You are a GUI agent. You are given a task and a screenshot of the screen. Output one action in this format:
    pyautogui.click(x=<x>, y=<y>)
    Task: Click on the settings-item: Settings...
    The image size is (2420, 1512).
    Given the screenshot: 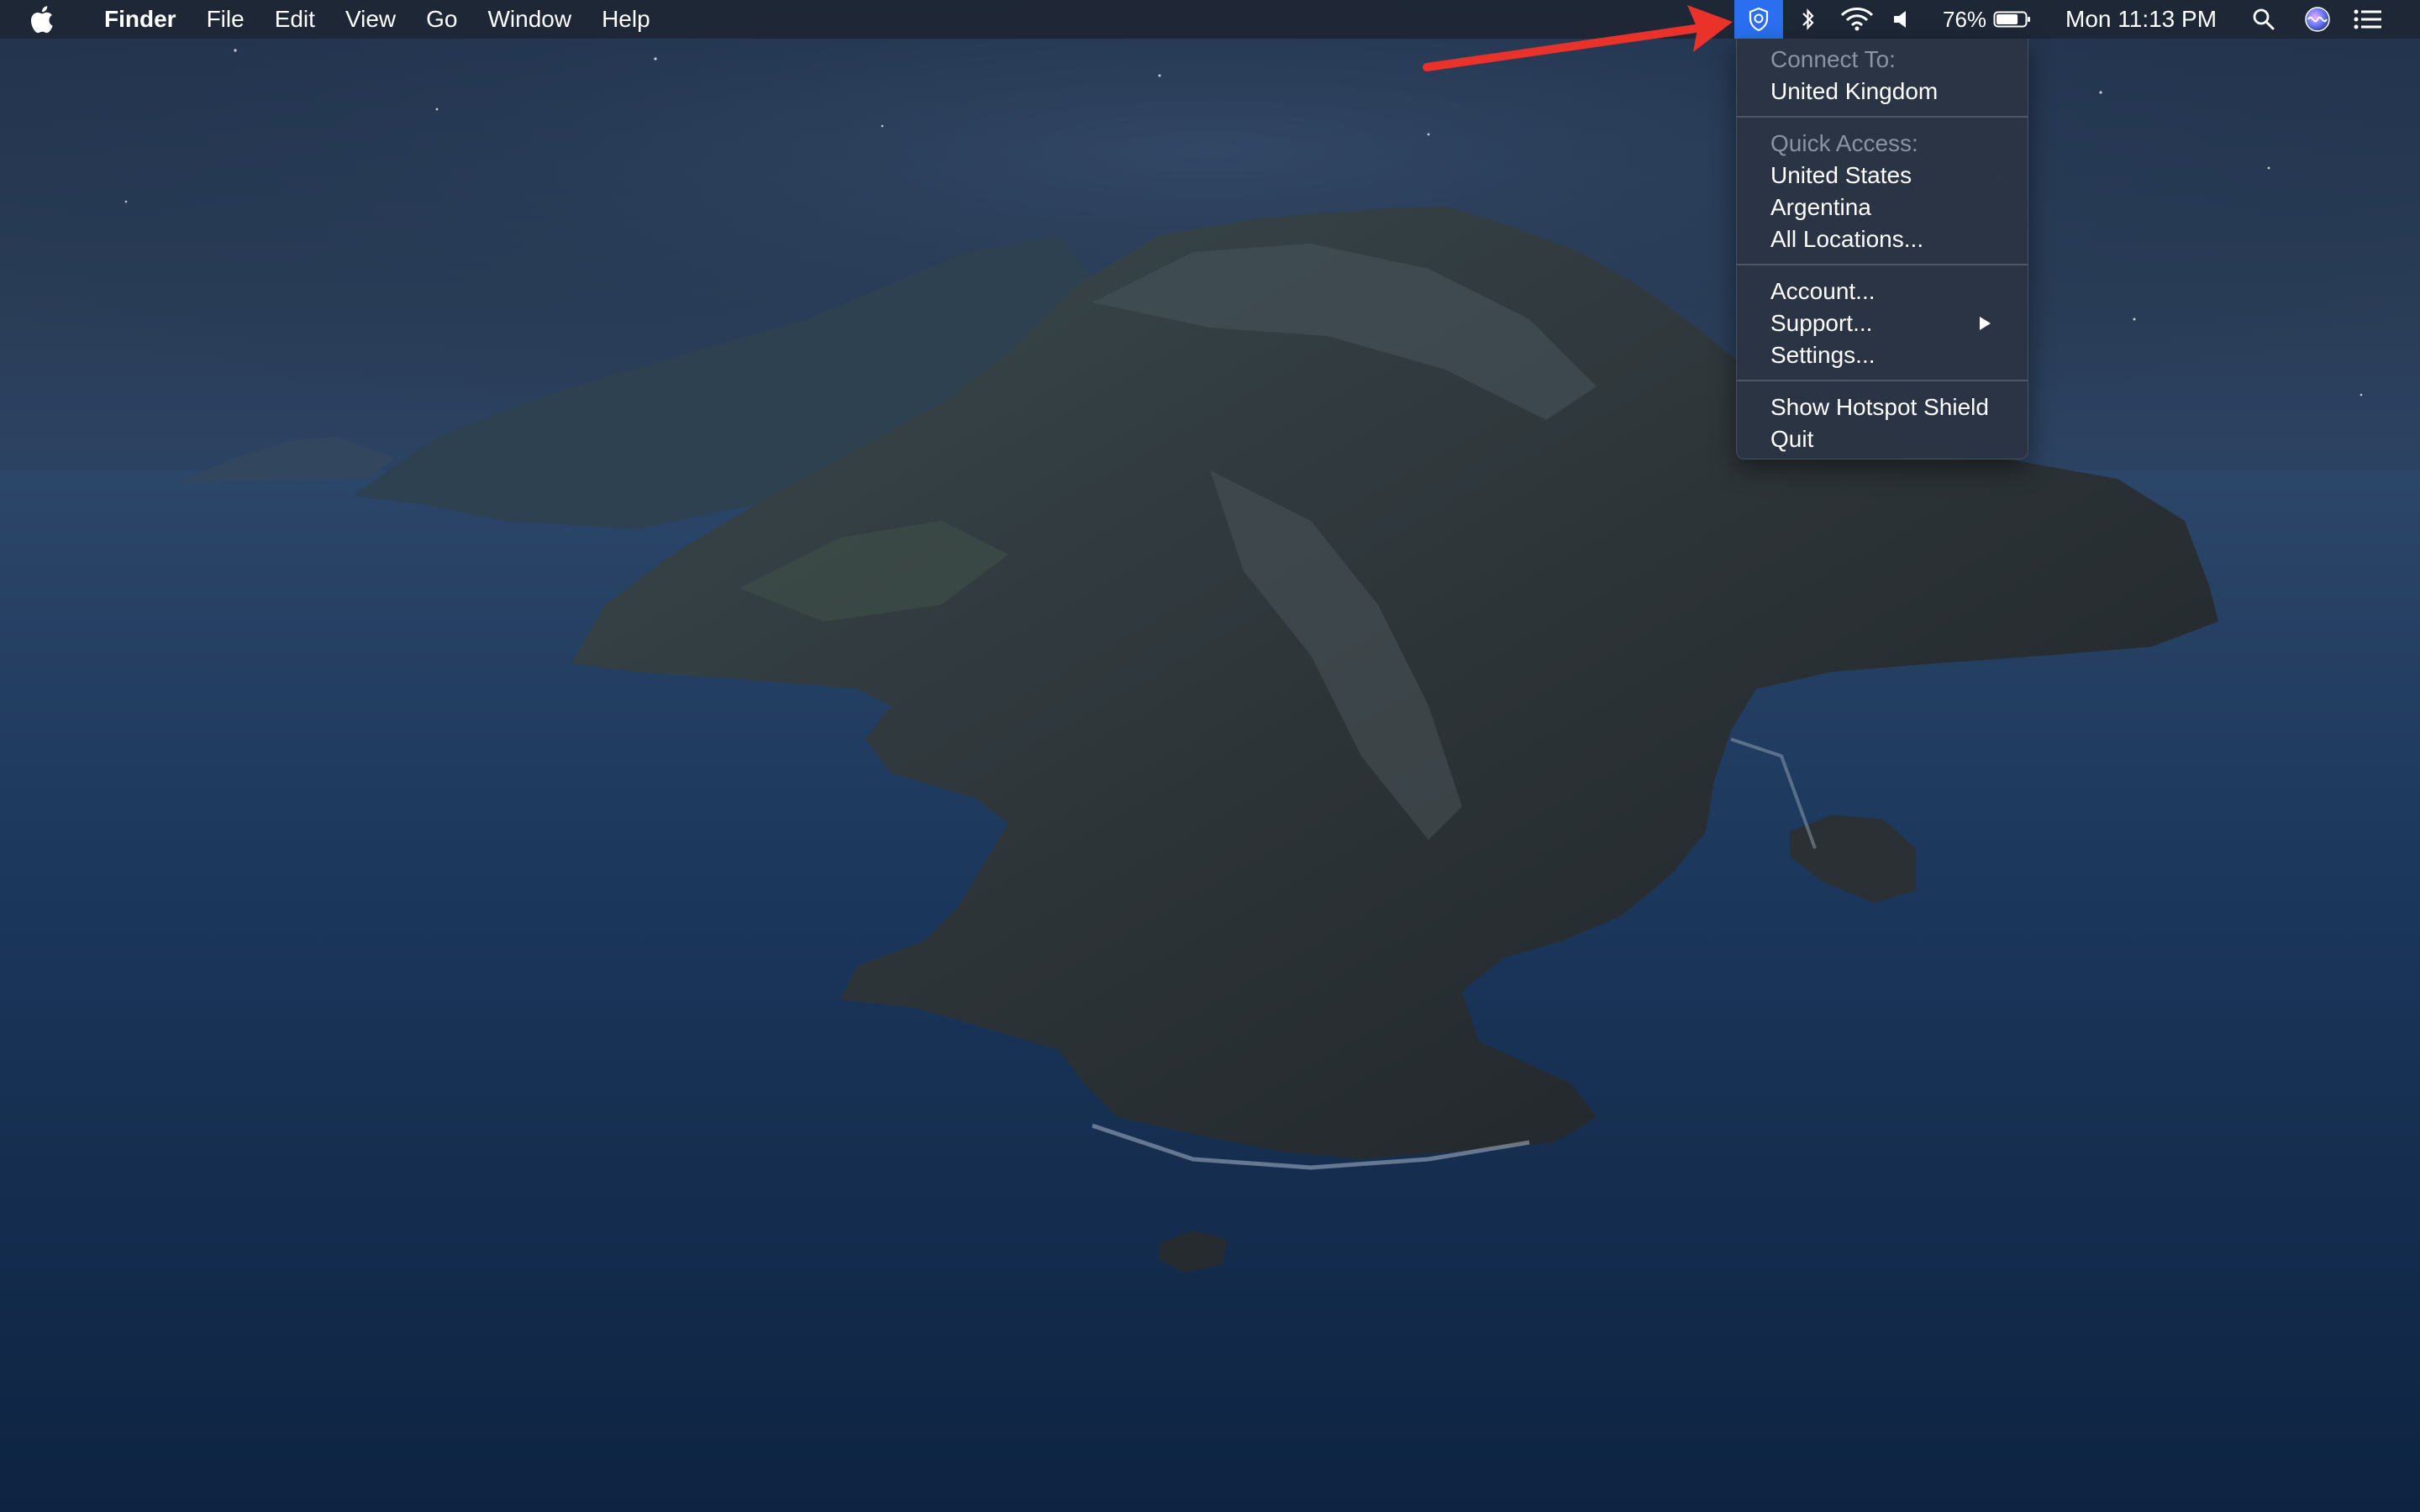 What is the action you would take?
    pyautogui.click(x=1823, y=355)
    